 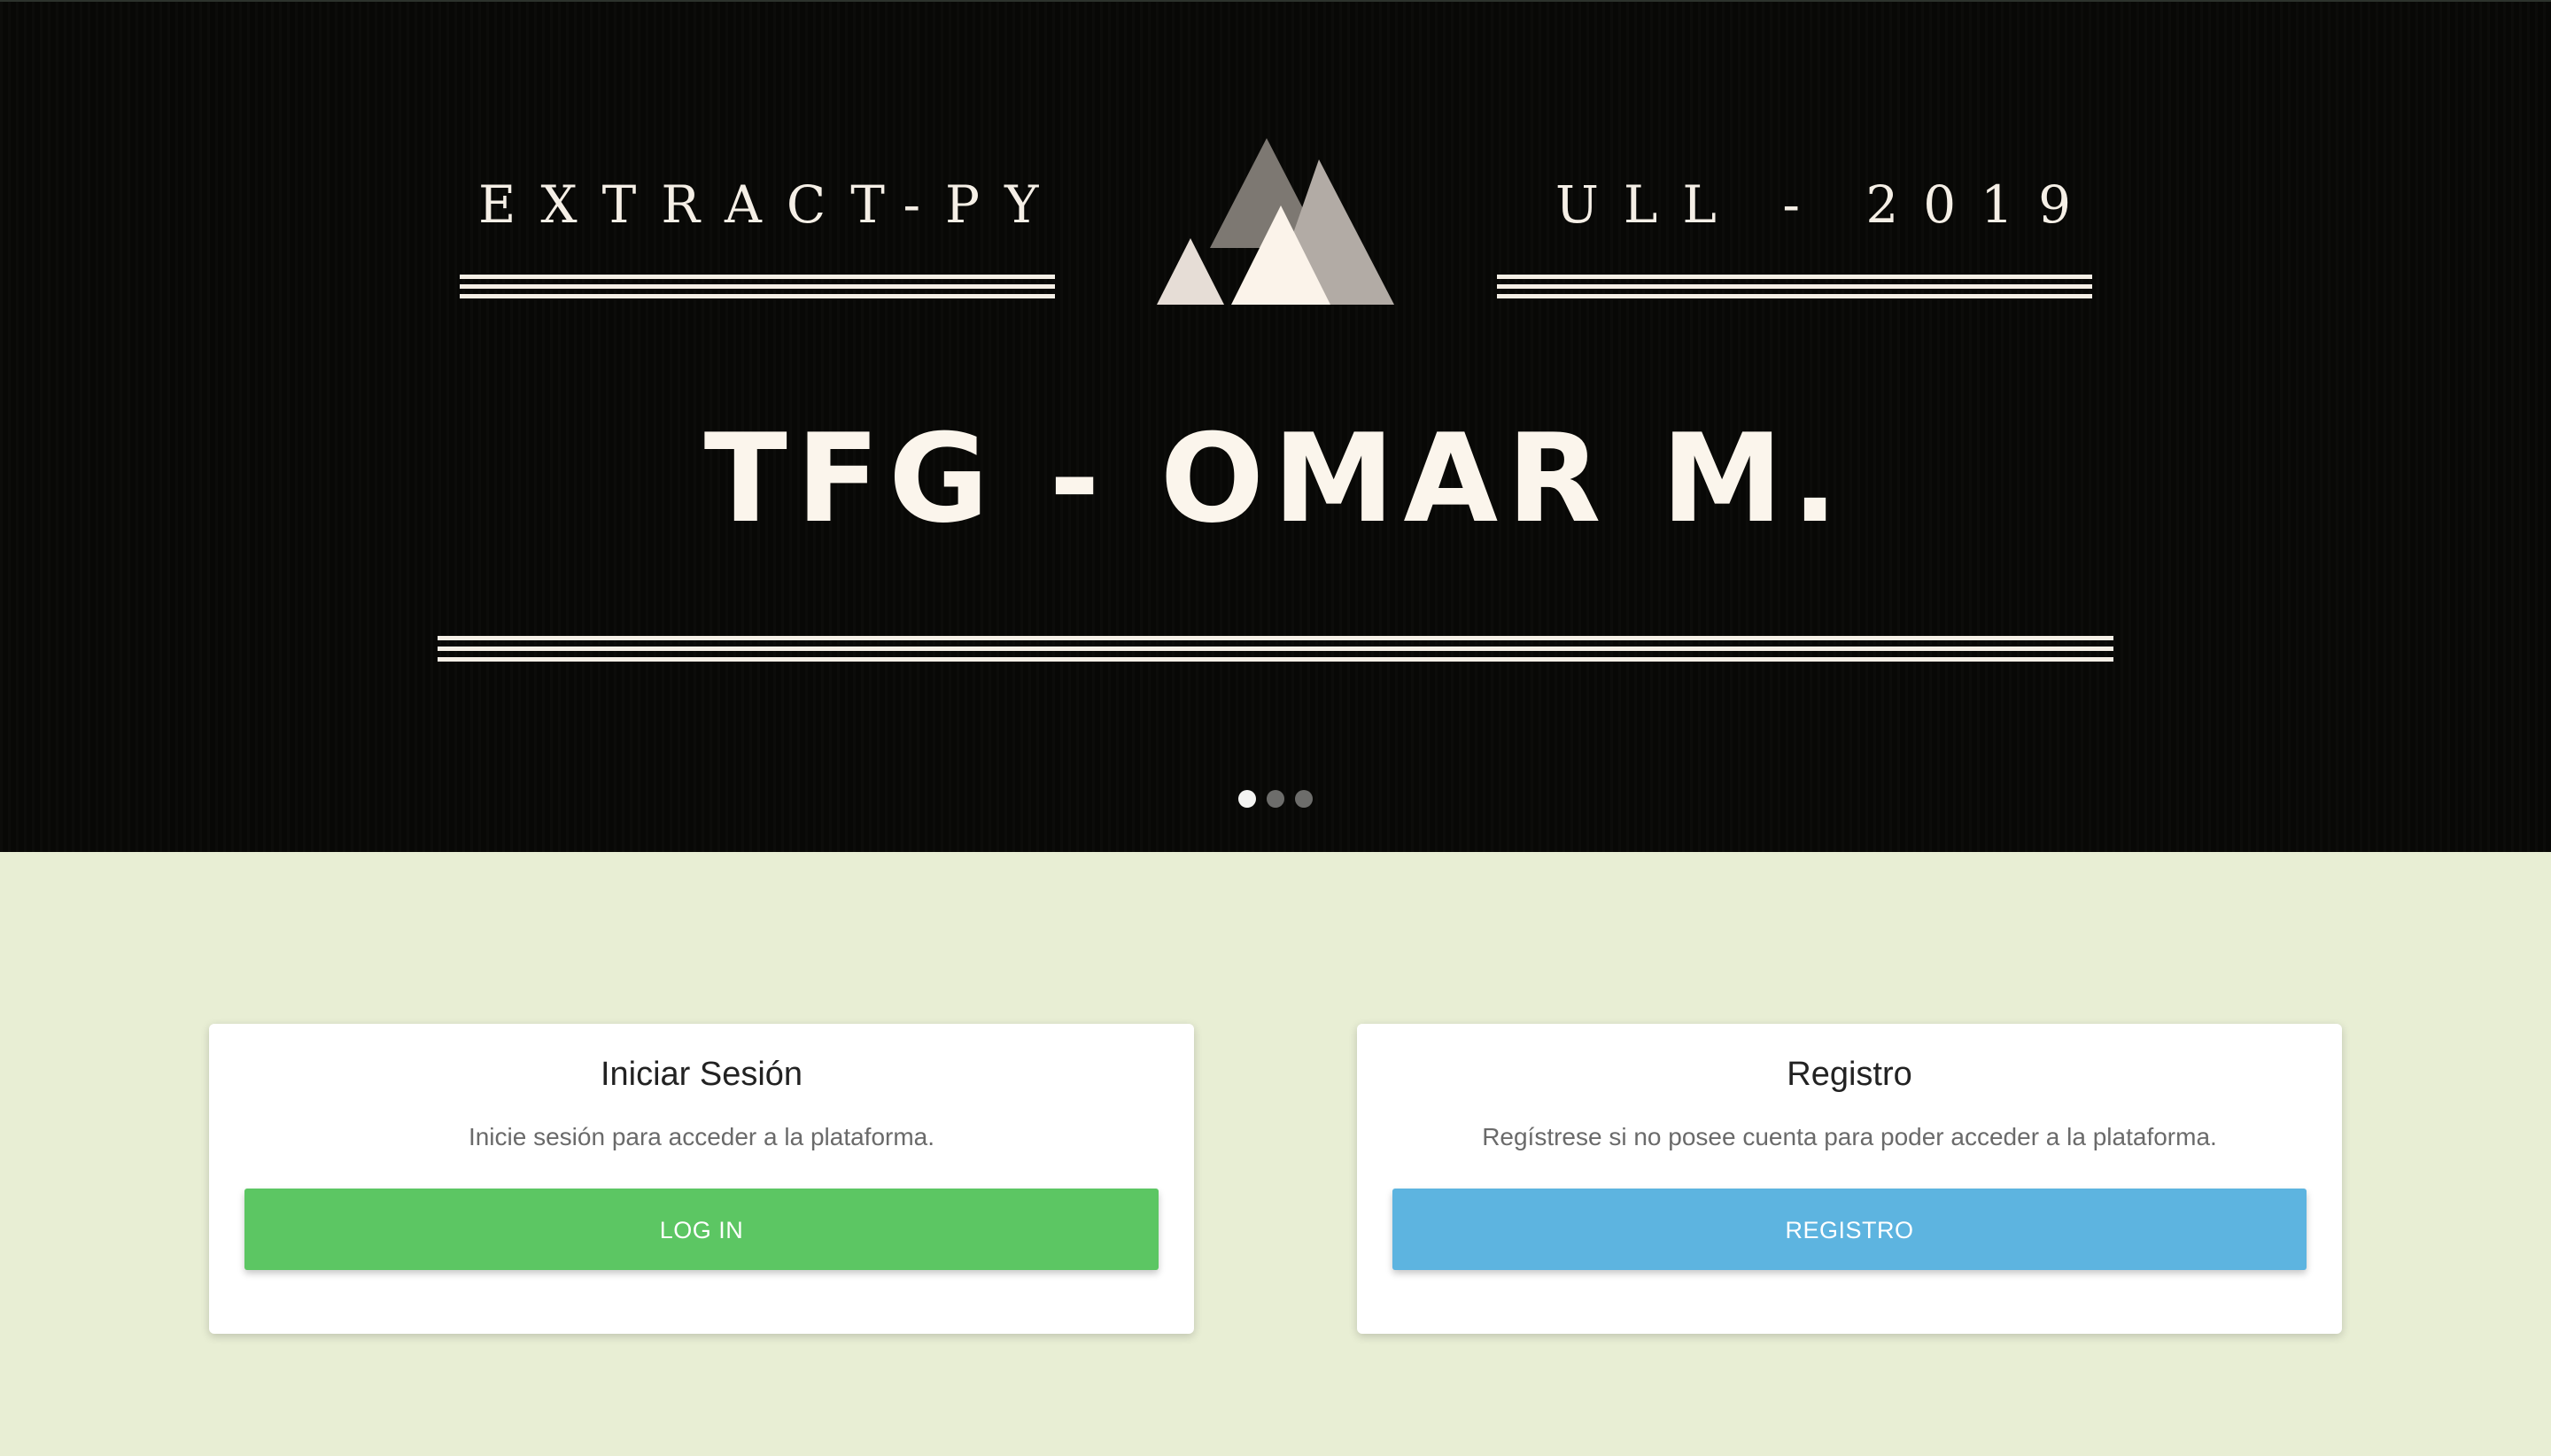 What do you see at coordinates (701, 1074) in the screenshot?
I see `login-card-title: Iniciar Sesión` at bounding box center [701, 1074].